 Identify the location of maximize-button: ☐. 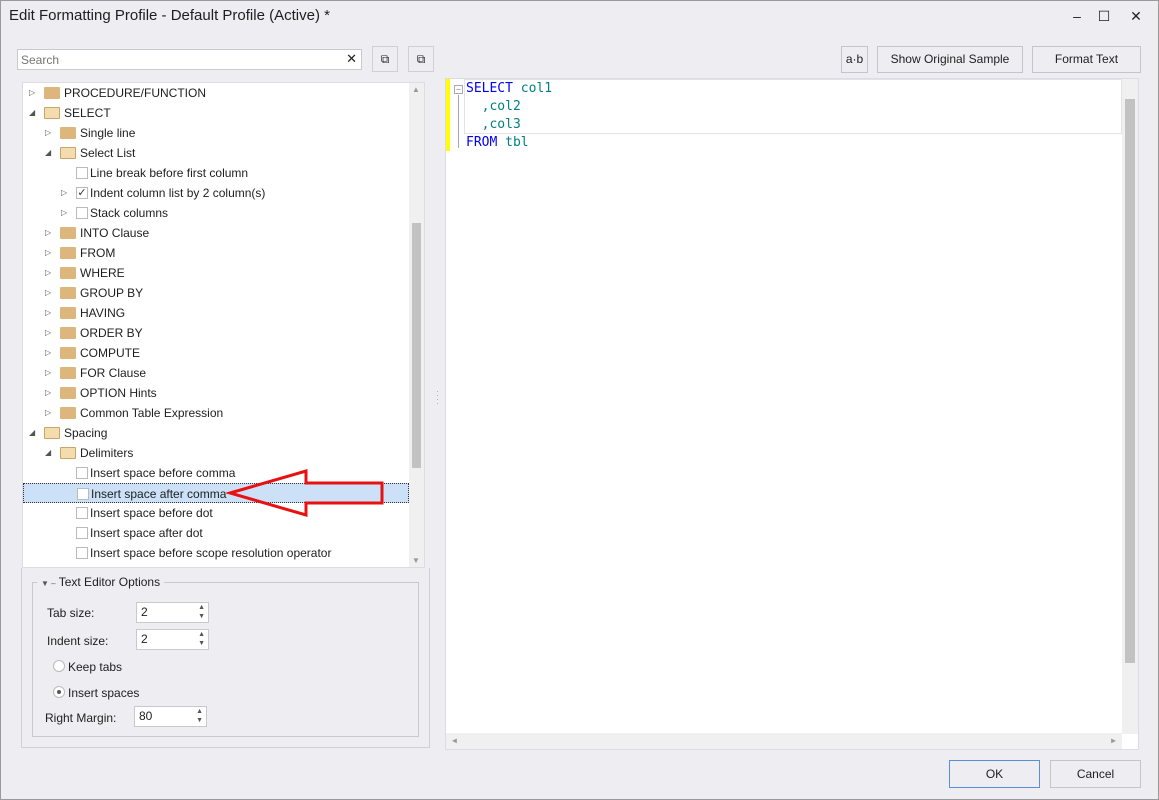
(1104, 16).